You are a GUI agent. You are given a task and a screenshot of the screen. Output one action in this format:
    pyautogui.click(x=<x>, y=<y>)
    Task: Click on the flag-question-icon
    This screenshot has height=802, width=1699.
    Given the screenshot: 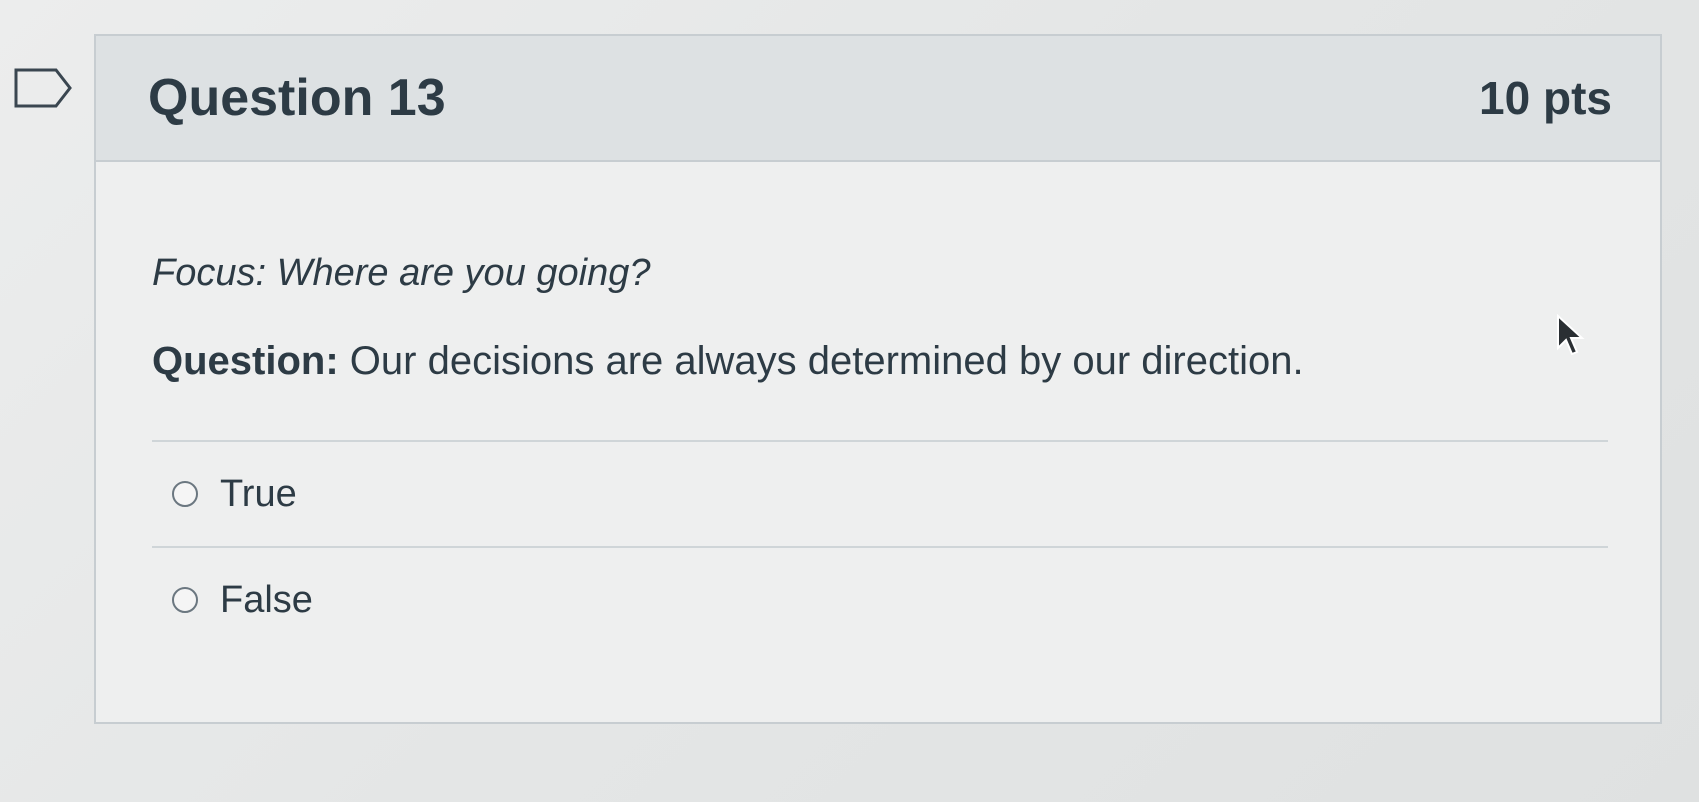 What is the action you would take?
    pyautogui.click(x=43, y=88)
    